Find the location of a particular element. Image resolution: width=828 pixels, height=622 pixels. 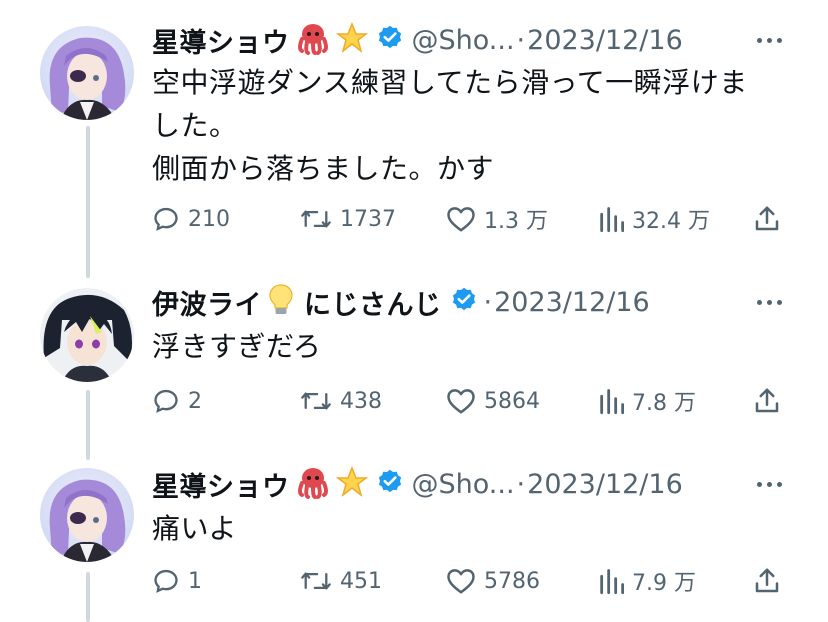

lightbulb-icon is located at coordinates (281, 302).